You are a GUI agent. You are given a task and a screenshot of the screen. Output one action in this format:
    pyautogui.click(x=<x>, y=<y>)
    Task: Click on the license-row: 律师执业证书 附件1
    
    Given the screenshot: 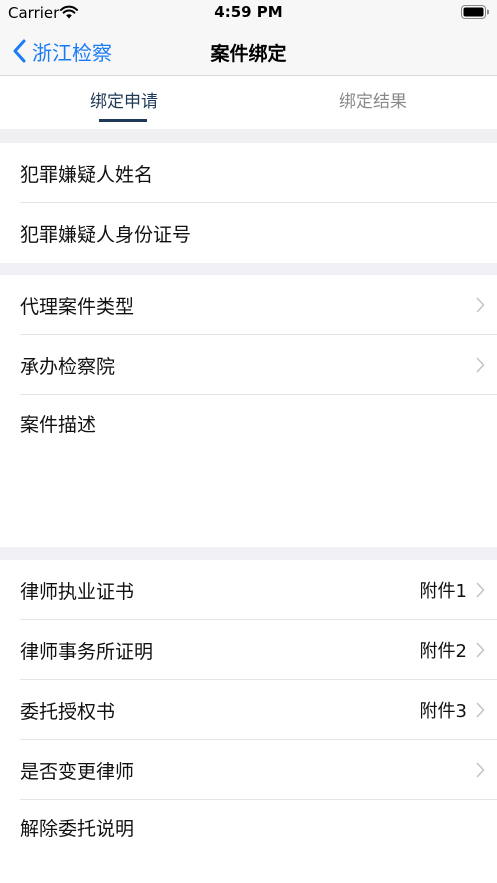 What is the action you would take?
    pyautogui.click(x=248, y=590)
    